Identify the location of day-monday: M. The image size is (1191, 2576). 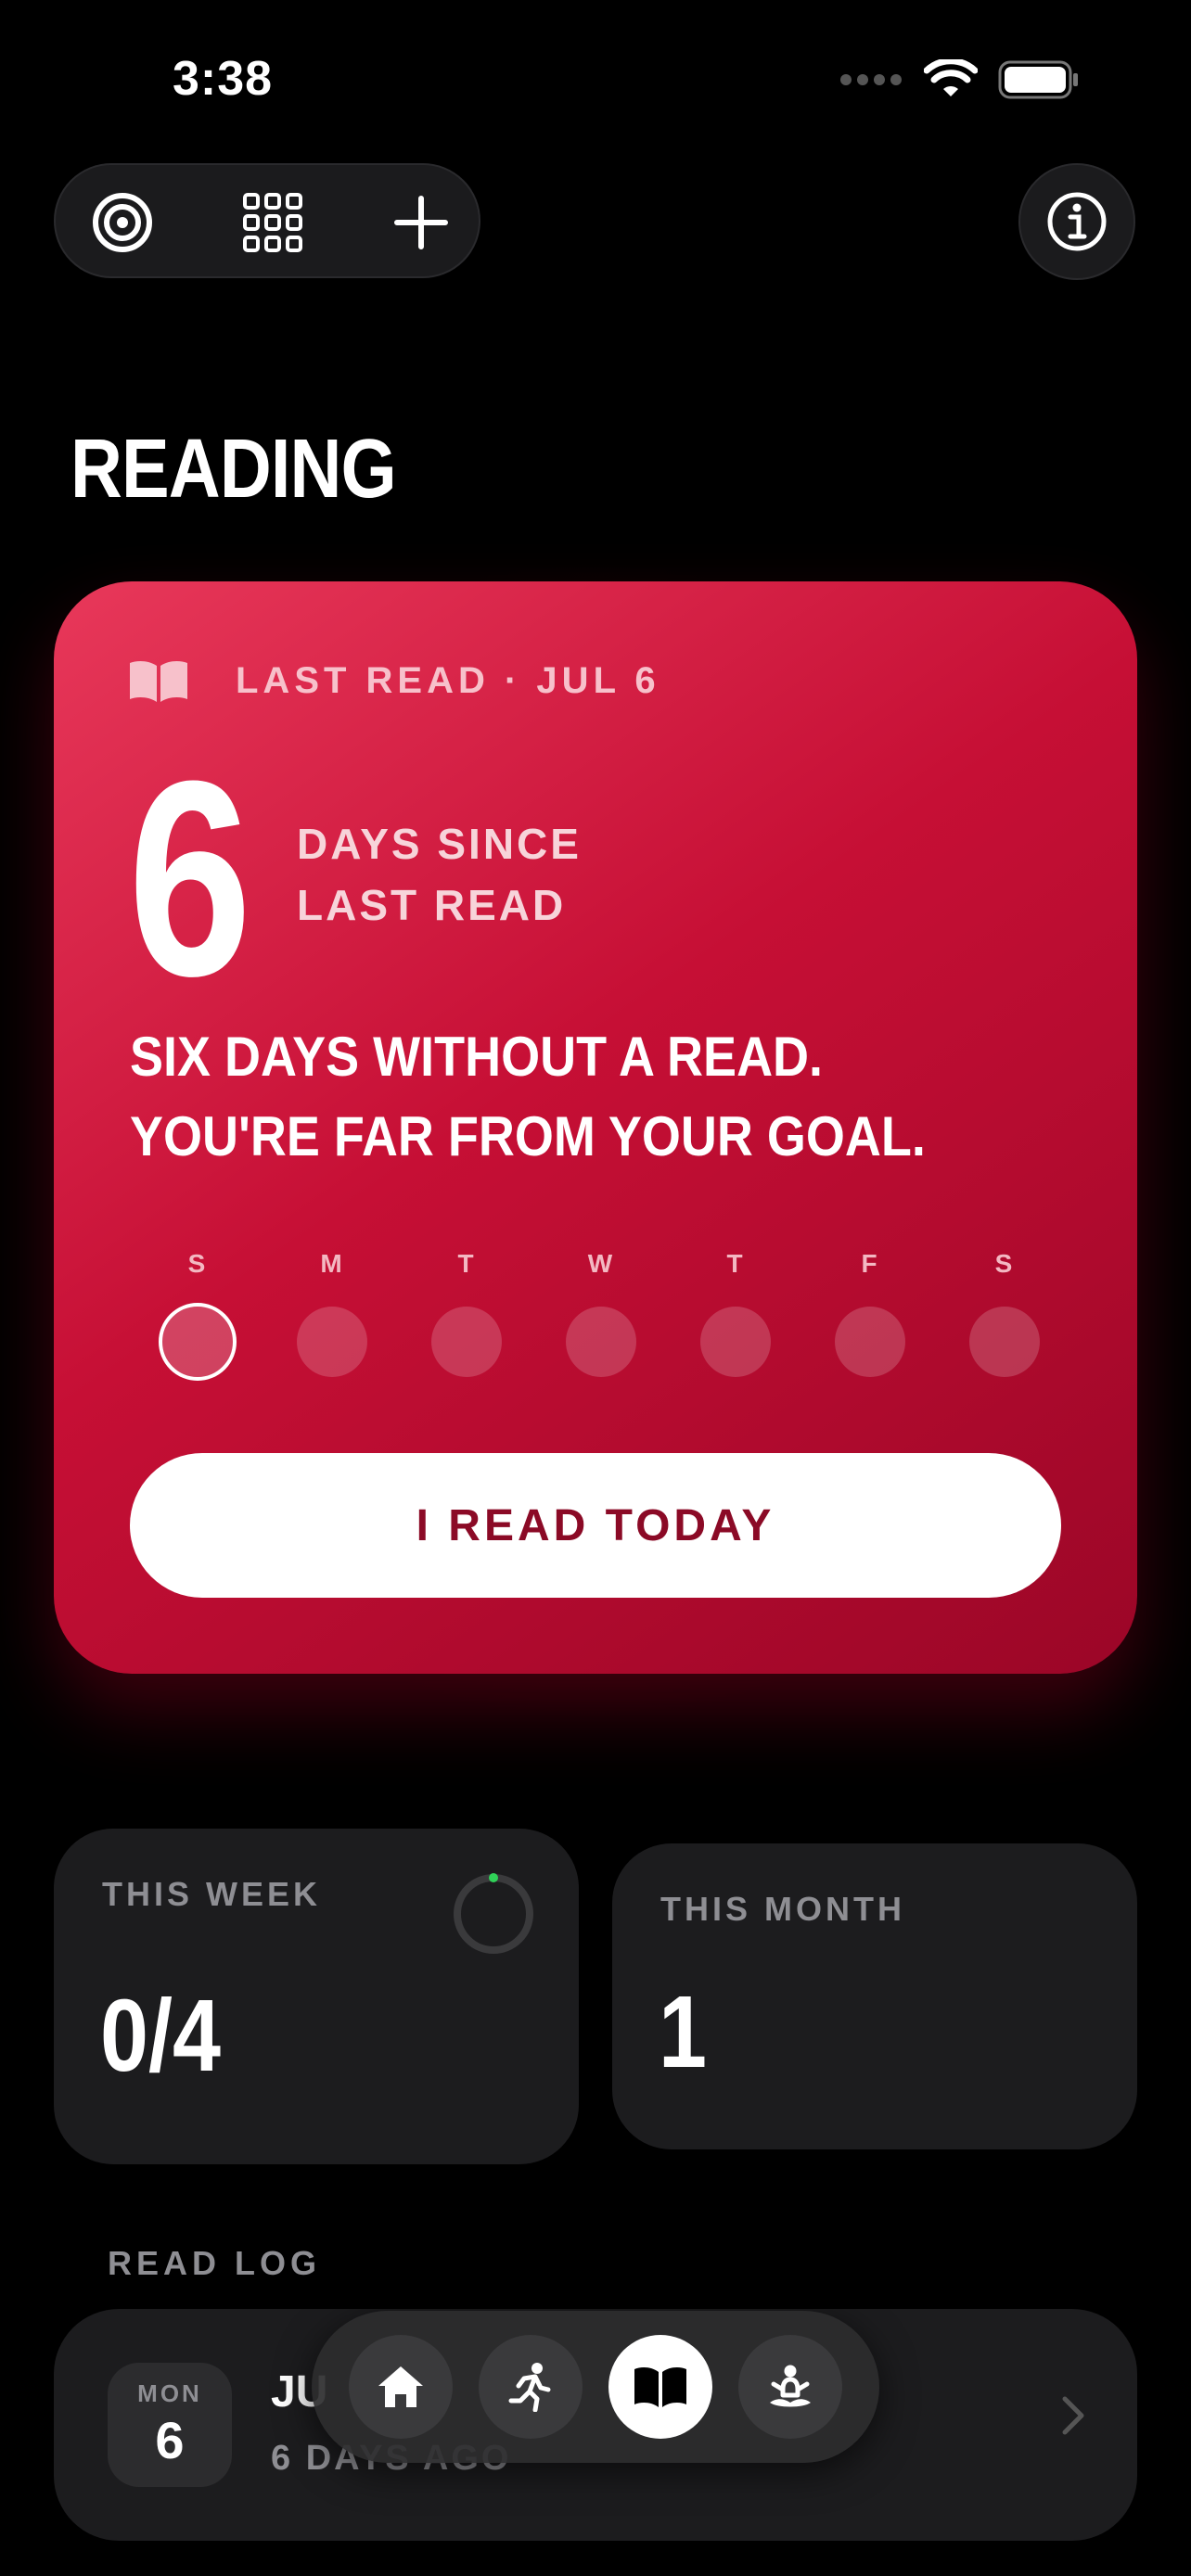
(332, 1315).